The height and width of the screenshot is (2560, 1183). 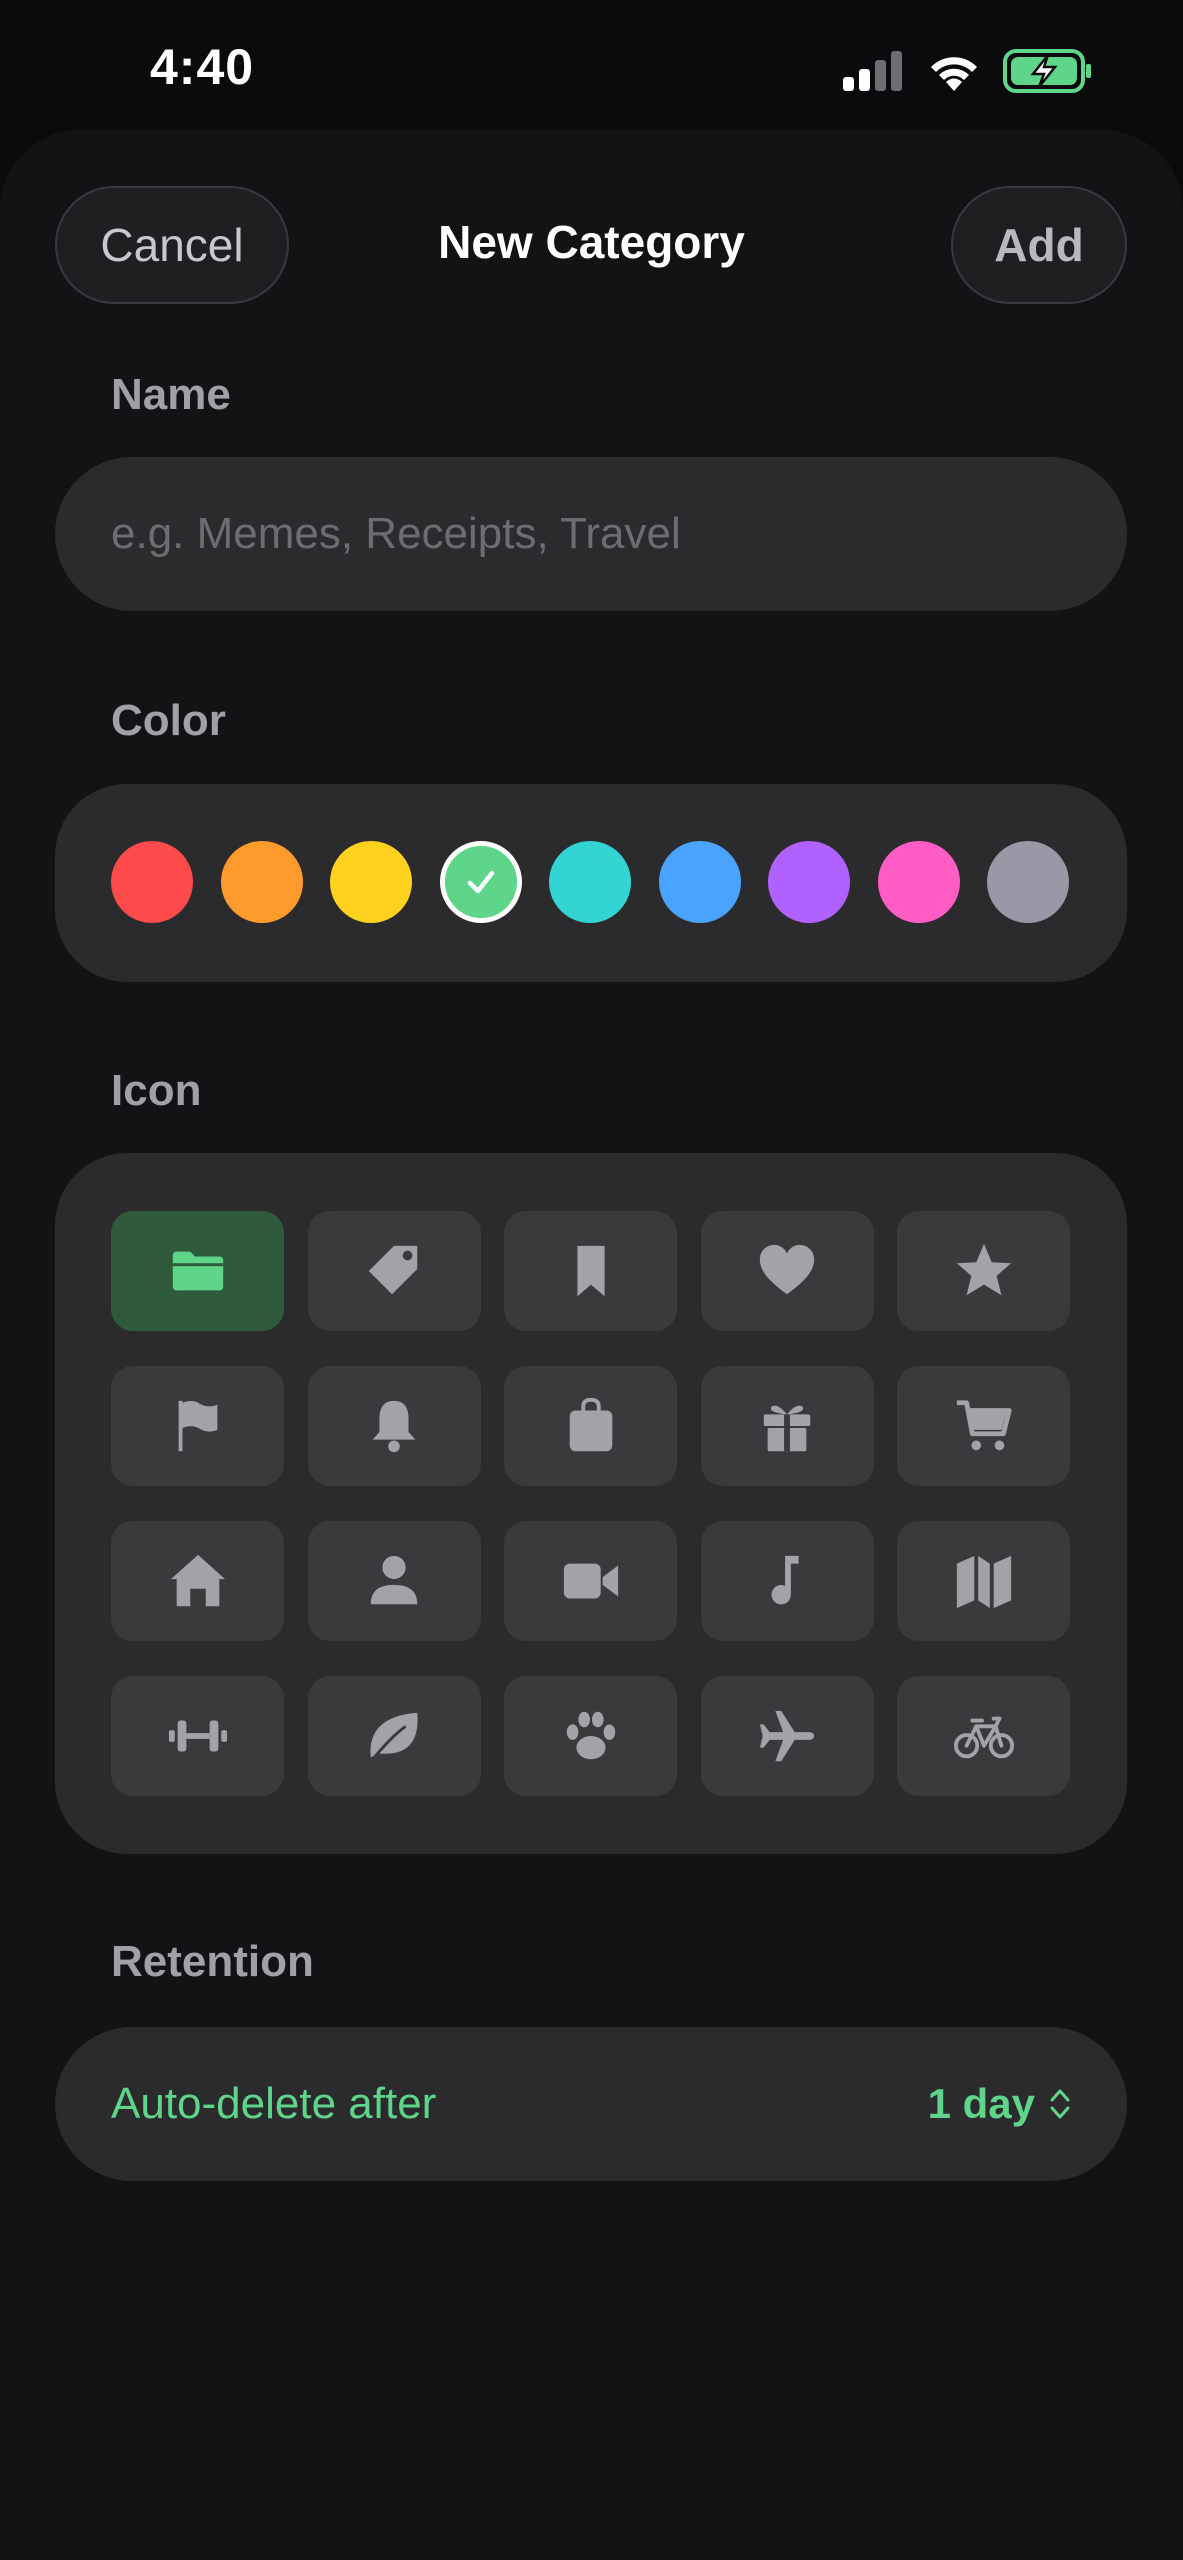 I want to click on cart-icon, so click(x=984, y=1425).